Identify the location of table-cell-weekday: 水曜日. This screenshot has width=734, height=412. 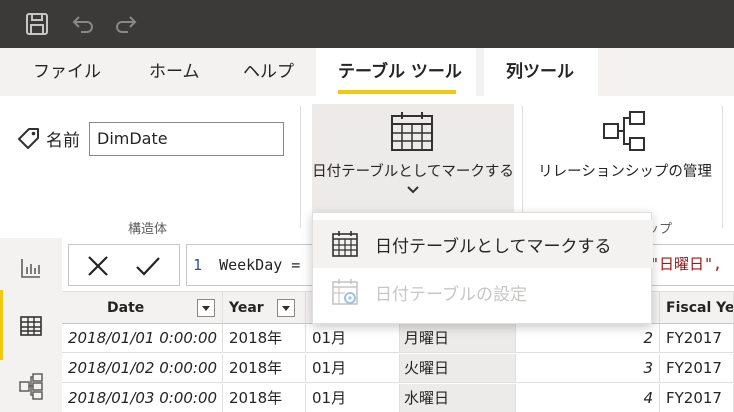
(458, 398).